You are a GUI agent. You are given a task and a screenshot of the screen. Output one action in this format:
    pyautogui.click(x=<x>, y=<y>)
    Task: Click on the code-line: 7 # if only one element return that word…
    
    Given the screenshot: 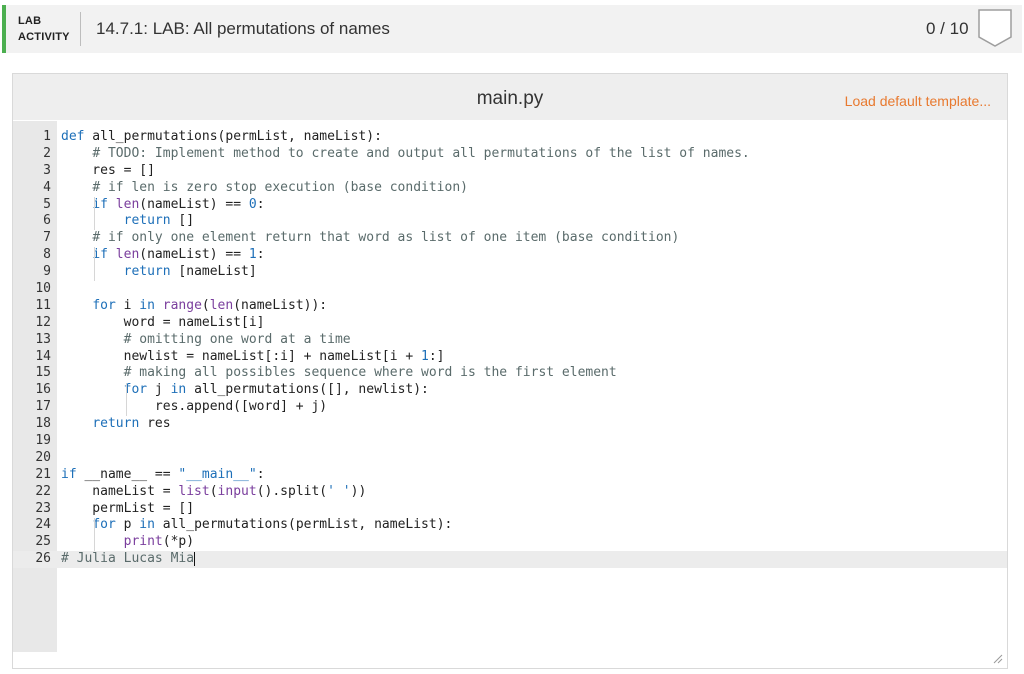 What is the action you would take?
    pyautogui.click(x=510, y=238)
    